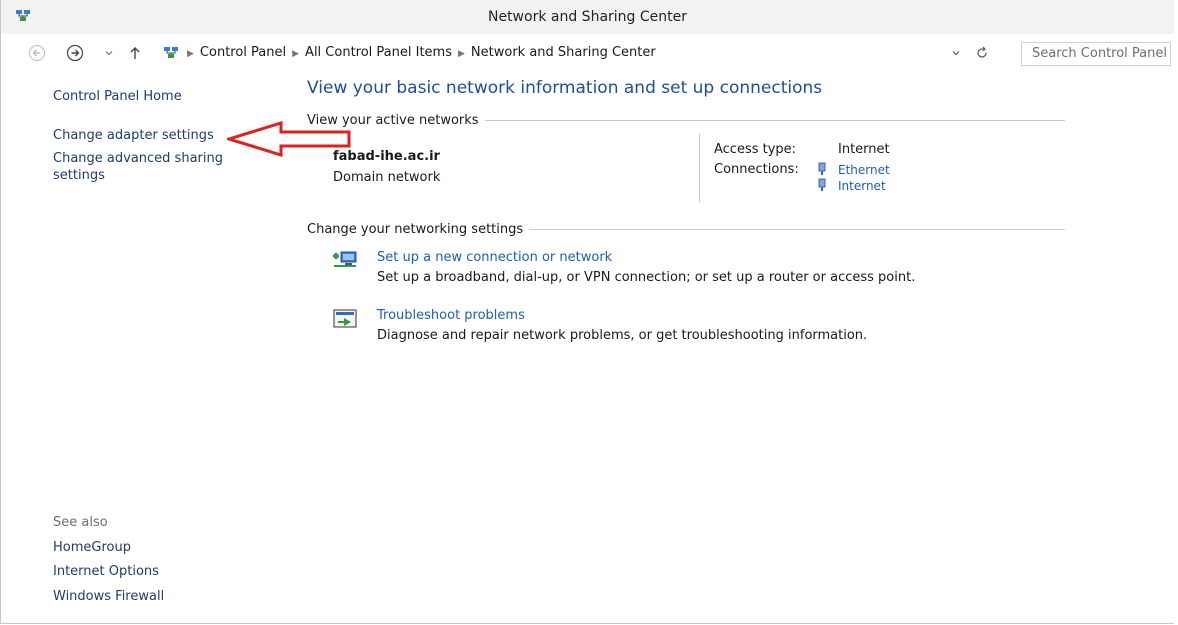  I want to click on network-divider, so click(699, 168).